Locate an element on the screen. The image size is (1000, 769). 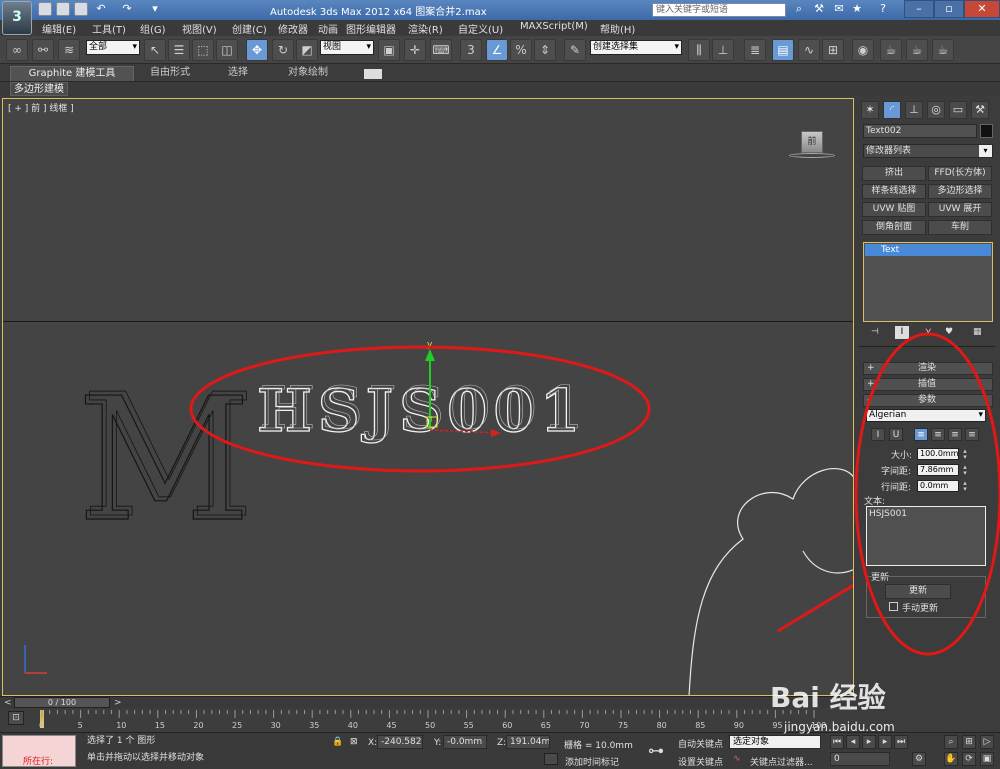
select-rotate-icon: ↻ is located at coordinates (283, 50).